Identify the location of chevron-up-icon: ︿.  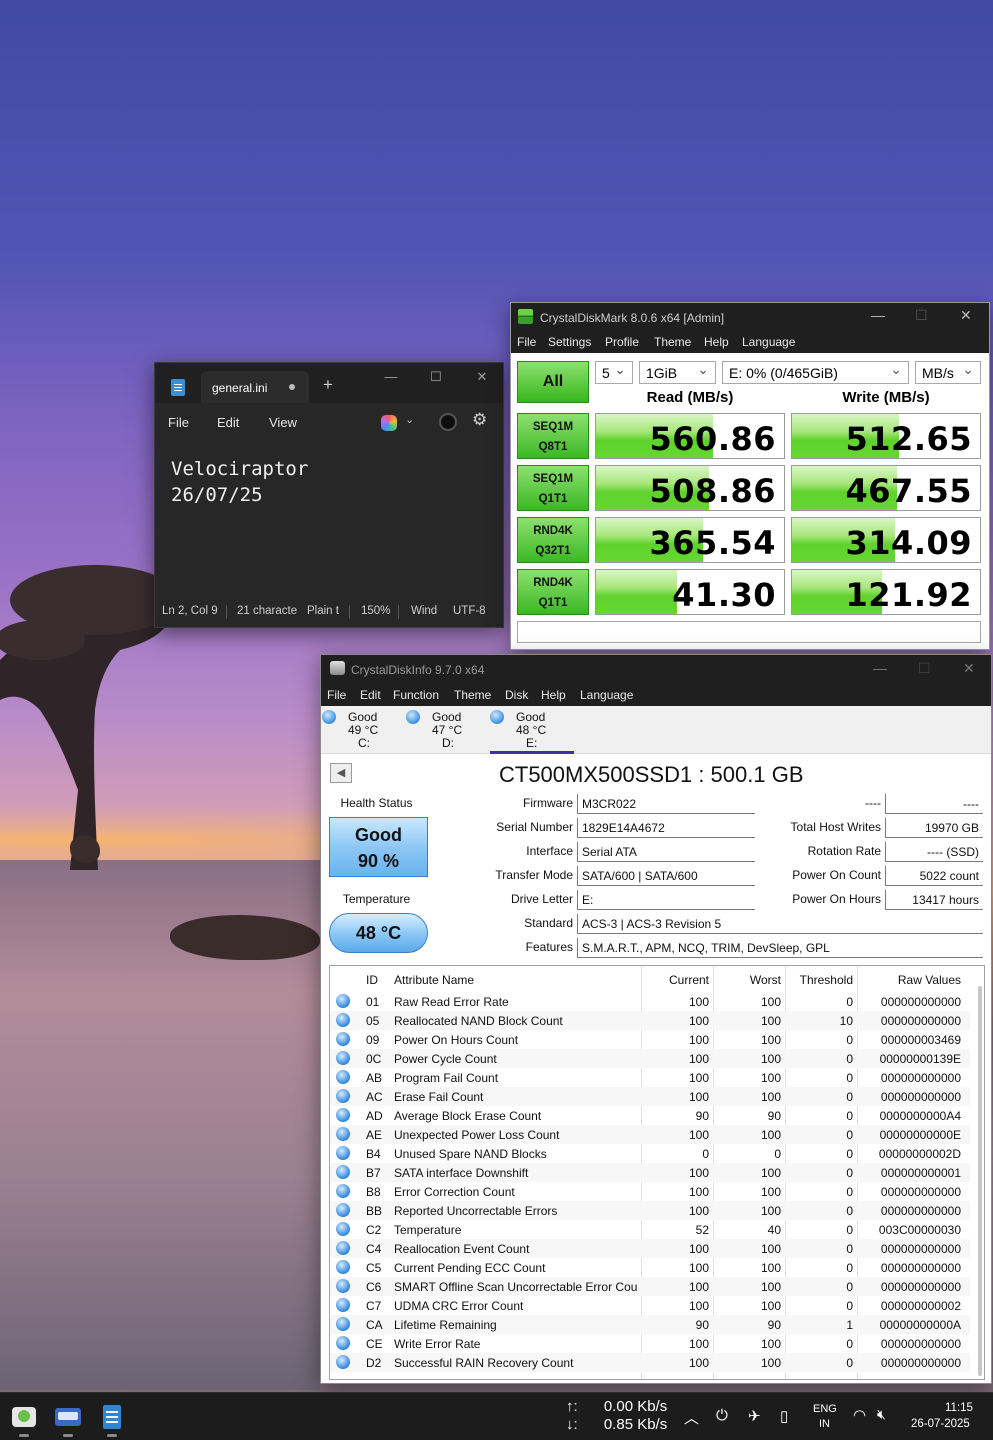
(691, 1417).